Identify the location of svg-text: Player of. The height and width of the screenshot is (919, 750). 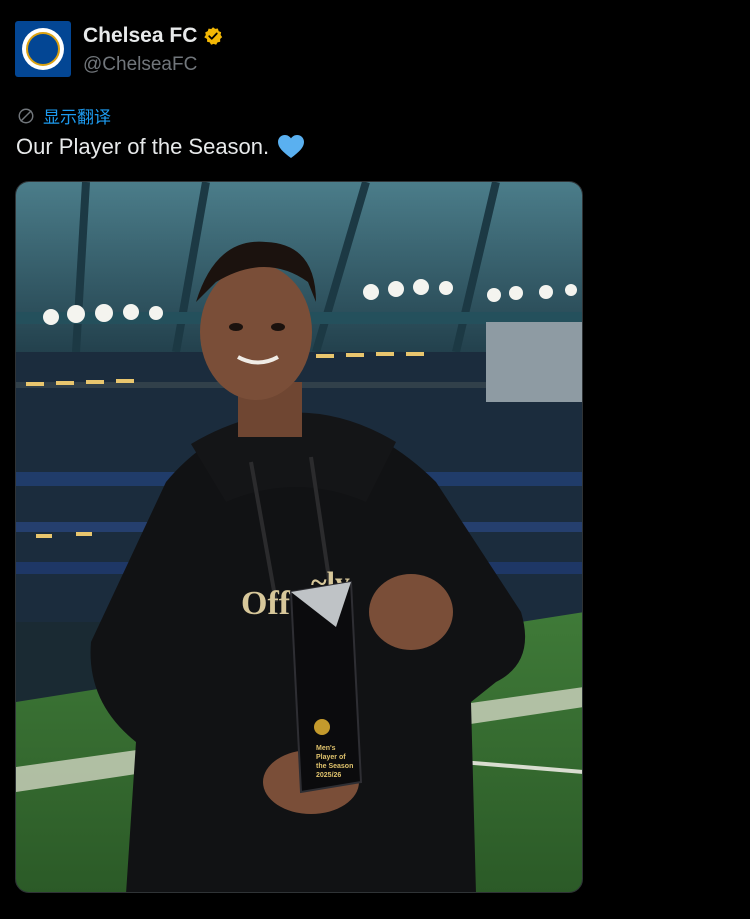
(331, 757).